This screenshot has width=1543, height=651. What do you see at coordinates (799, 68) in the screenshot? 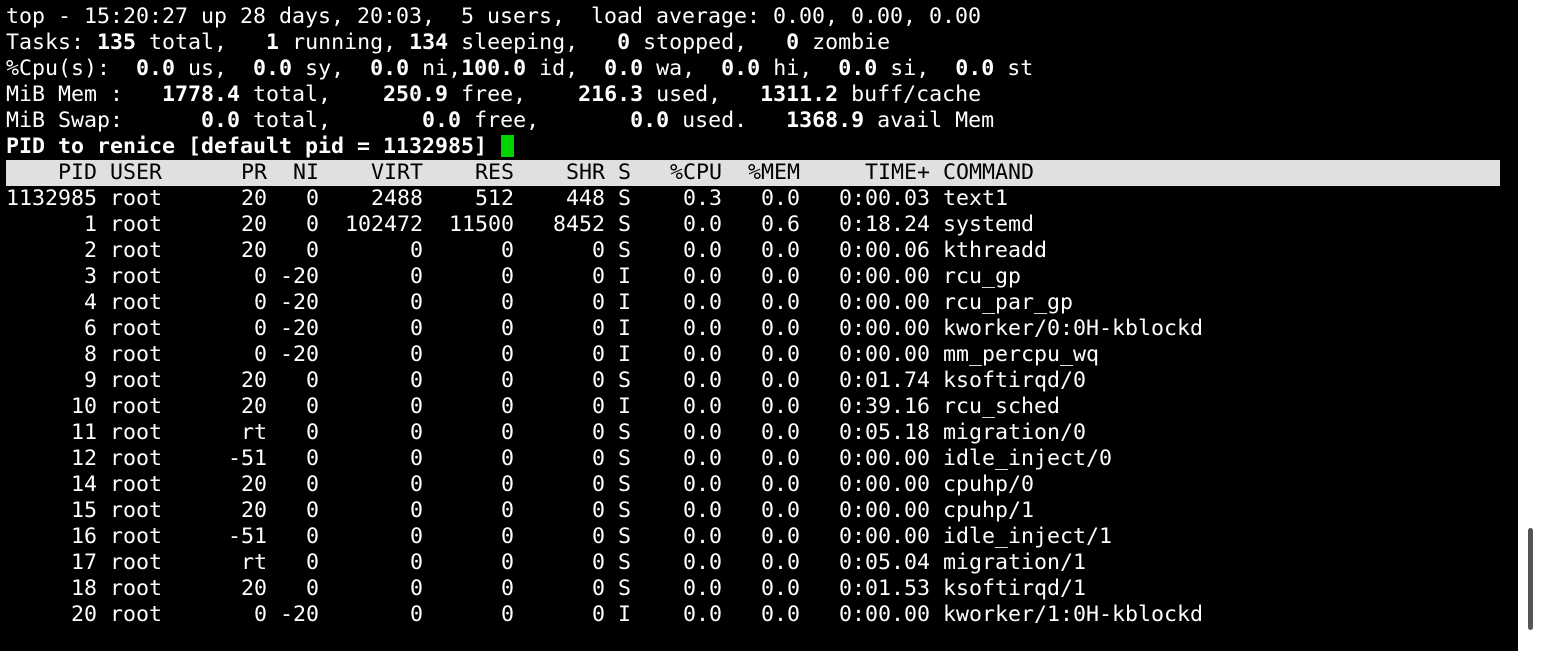
I see `cpu-hi-label: hi,` at bounding box center [799, 68].